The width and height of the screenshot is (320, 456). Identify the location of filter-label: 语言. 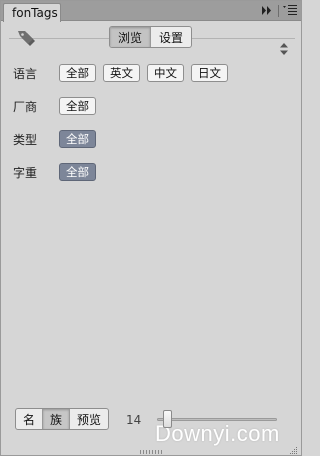
(25, 73).